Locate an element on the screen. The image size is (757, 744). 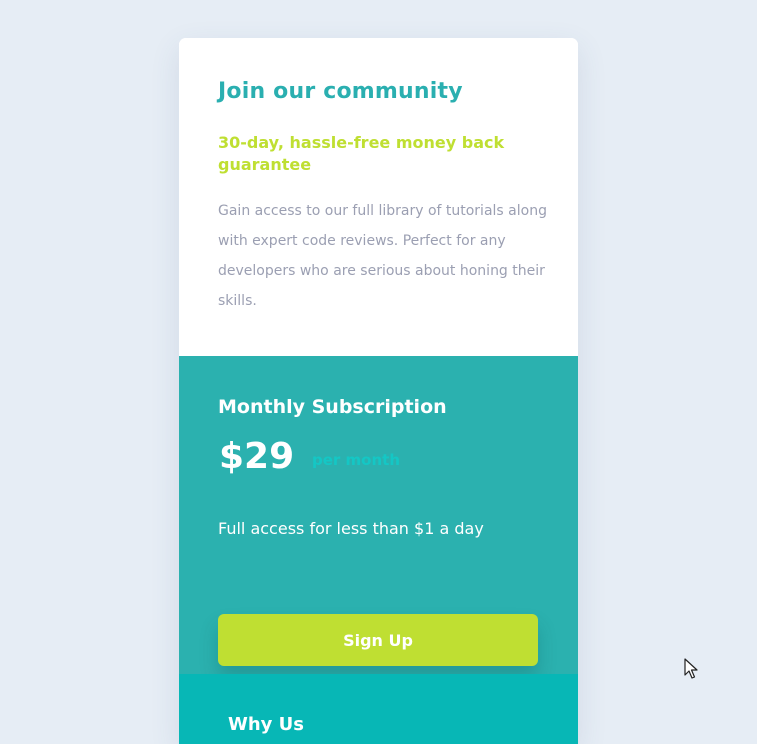
subscription-price: $29 is located at coordinates (257, 456).